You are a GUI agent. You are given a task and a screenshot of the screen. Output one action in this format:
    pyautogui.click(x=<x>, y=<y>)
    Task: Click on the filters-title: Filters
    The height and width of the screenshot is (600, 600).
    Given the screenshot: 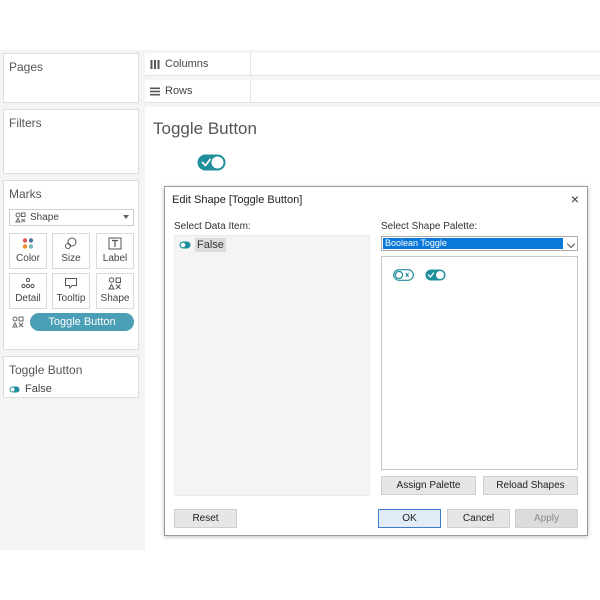 What is the action you would take?
    pyautogui.click(x=25, y=123)
    